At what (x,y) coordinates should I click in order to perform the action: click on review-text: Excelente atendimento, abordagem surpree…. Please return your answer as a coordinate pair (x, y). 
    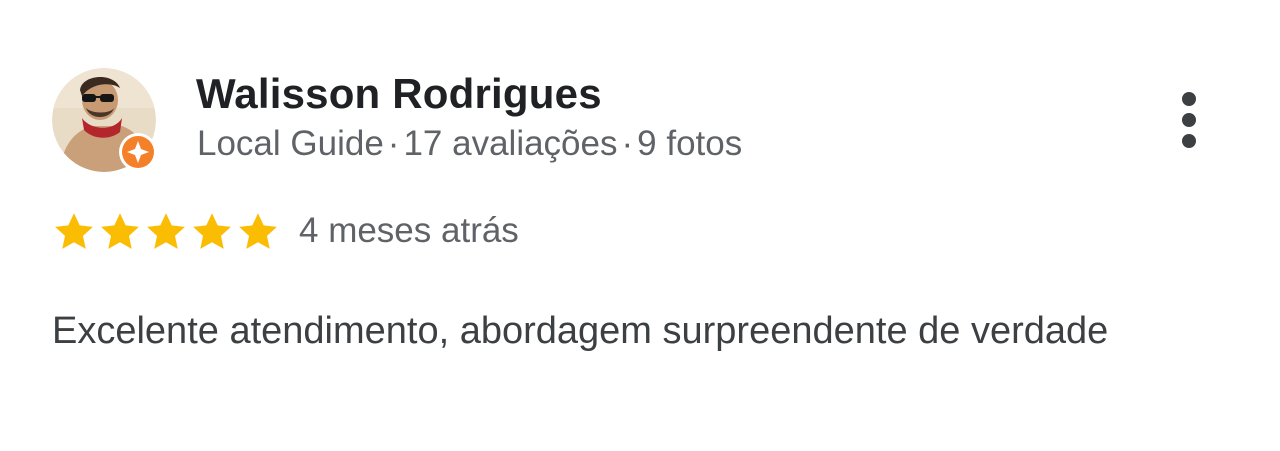
    Looking at the image, I should click on (580, 331).